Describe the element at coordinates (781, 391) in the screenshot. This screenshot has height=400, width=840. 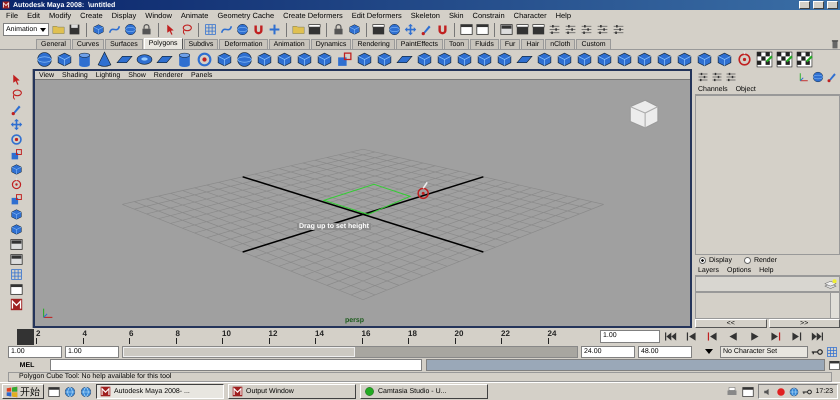
I see `record-icon` at that location.